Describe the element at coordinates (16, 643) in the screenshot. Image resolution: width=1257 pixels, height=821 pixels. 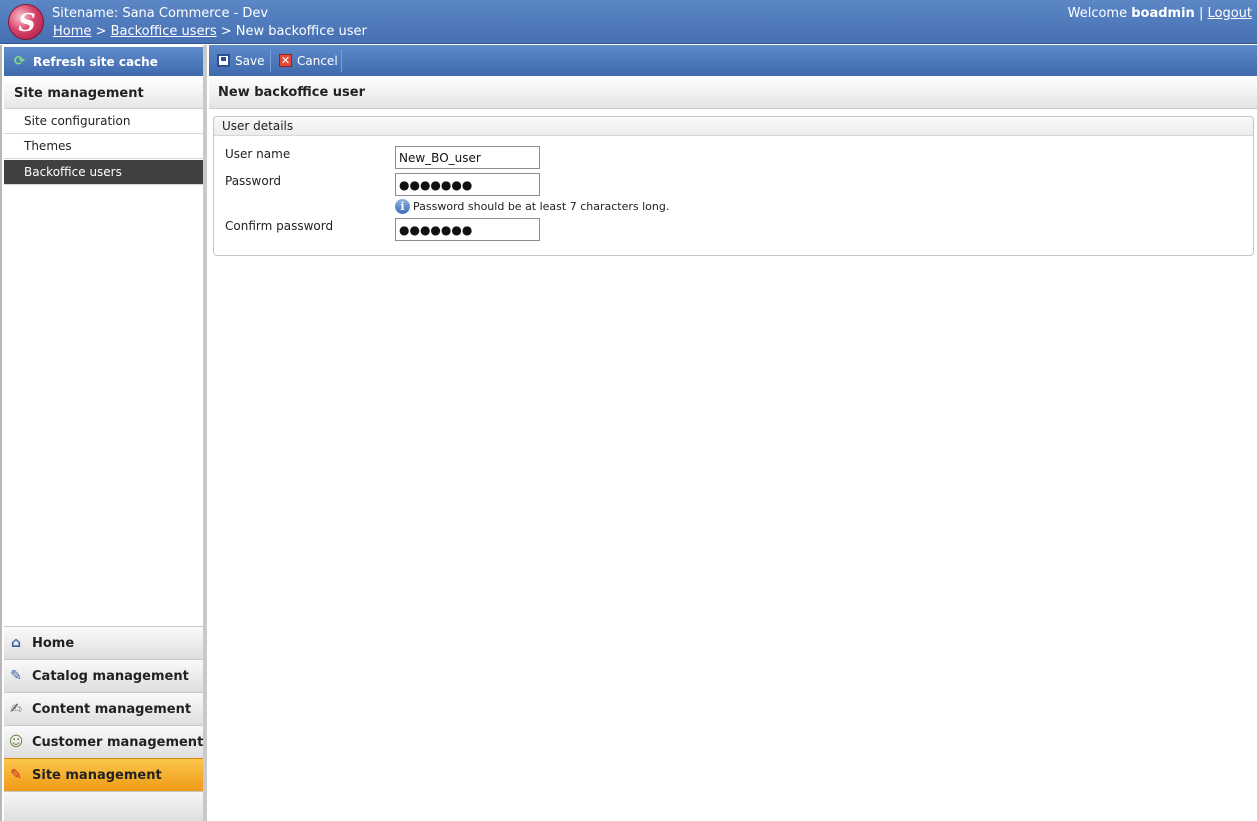
I see `home-icon: ⌂` at that location.